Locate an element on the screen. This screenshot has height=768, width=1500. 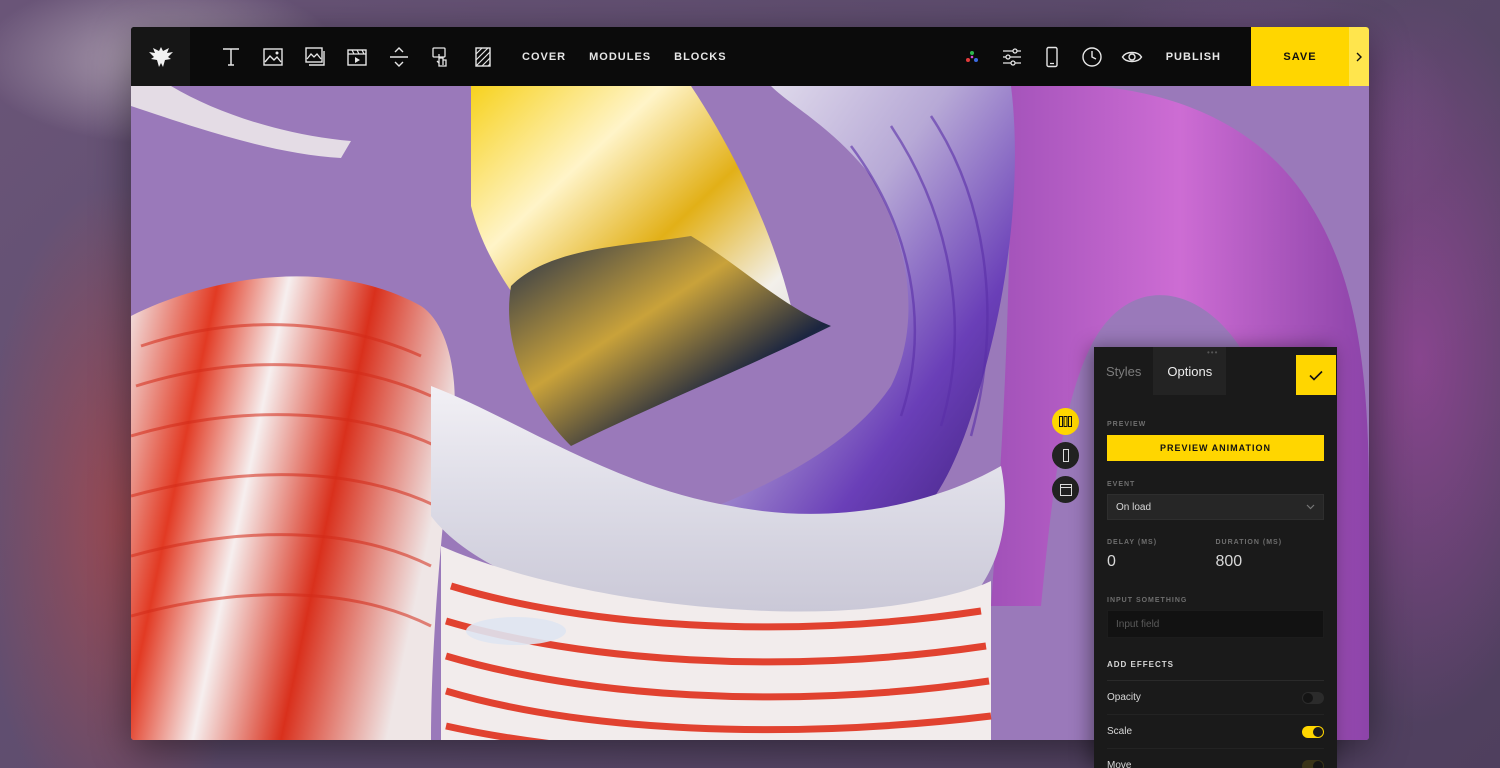
image-tool-button is located at coordinates (273, 57).